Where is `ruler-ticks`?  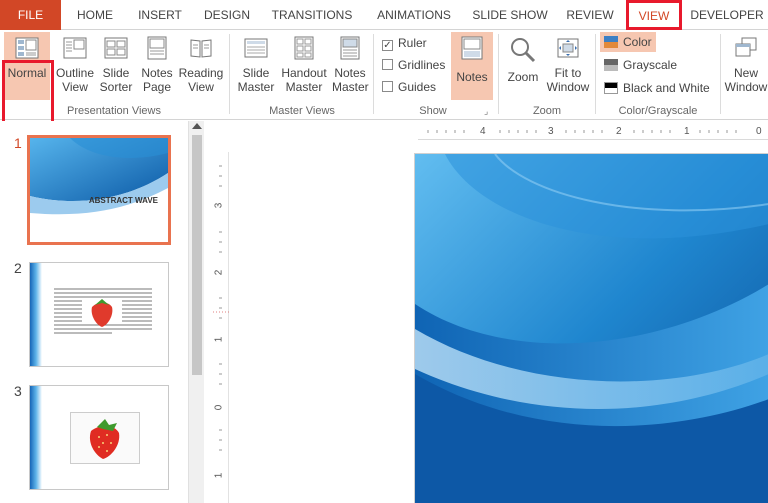
ruler-ticks is located at coordinates (582, 131).